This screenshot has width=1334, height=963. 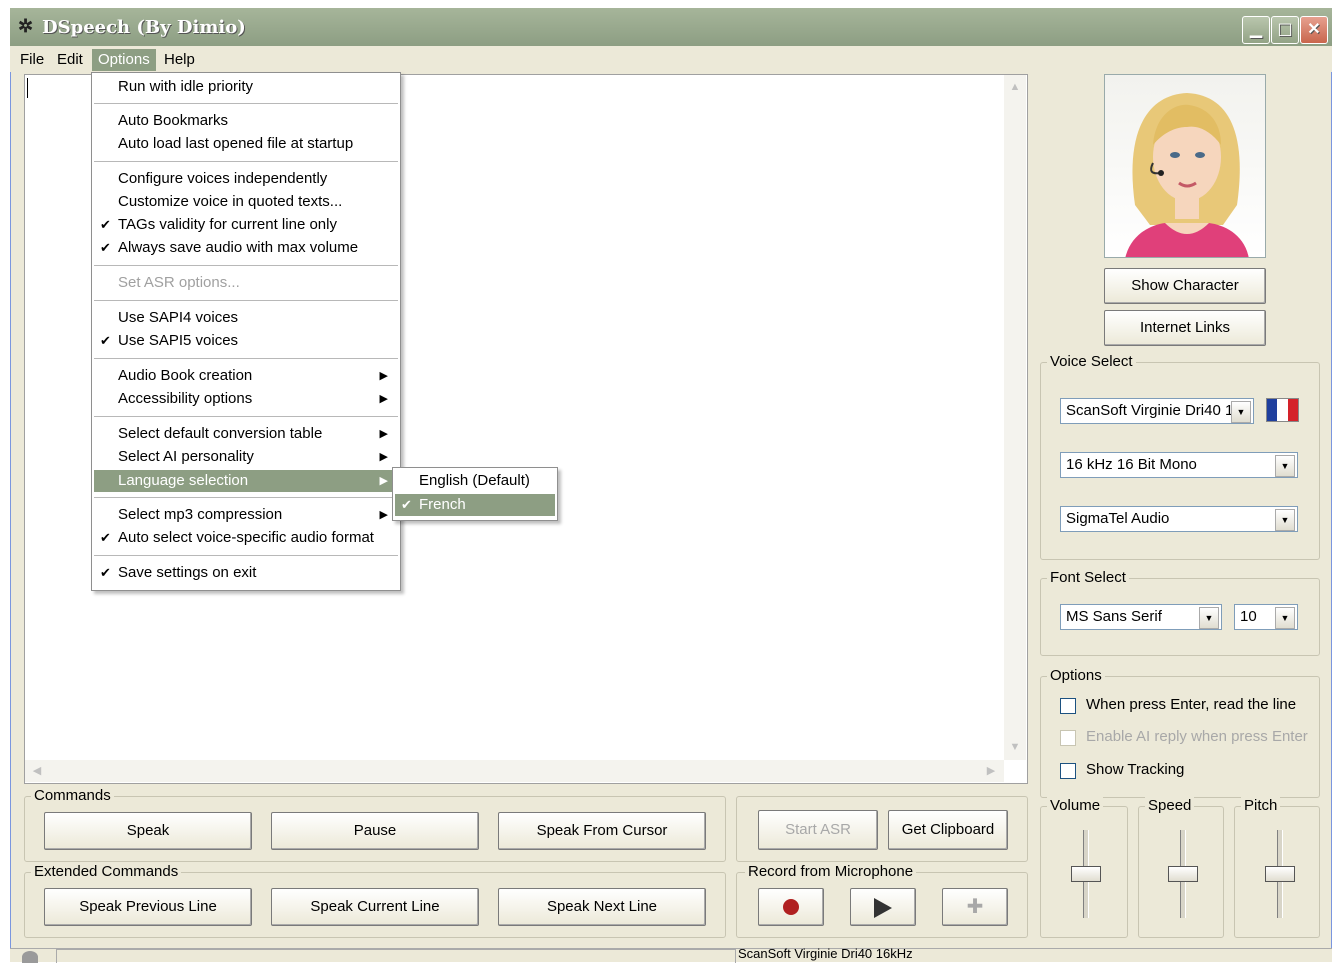 I want to click on audio-device-combo: SigmaTel Audio ▼, so click(x=1179, y=519).